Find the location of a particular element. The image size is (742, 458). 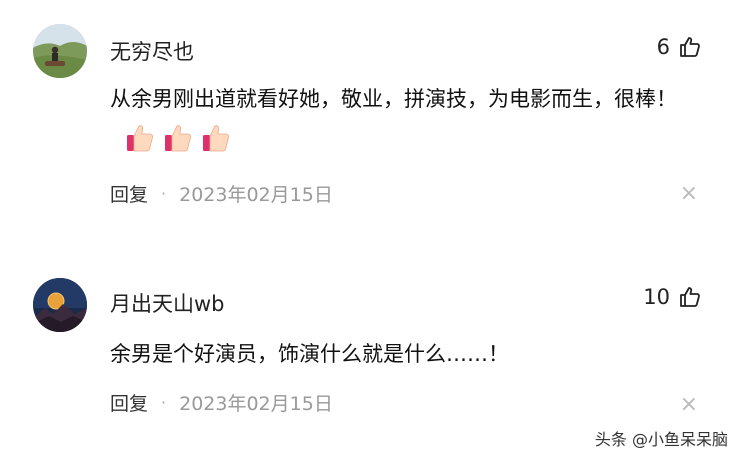

like-button: 6 is located at coordinates (679, 47).